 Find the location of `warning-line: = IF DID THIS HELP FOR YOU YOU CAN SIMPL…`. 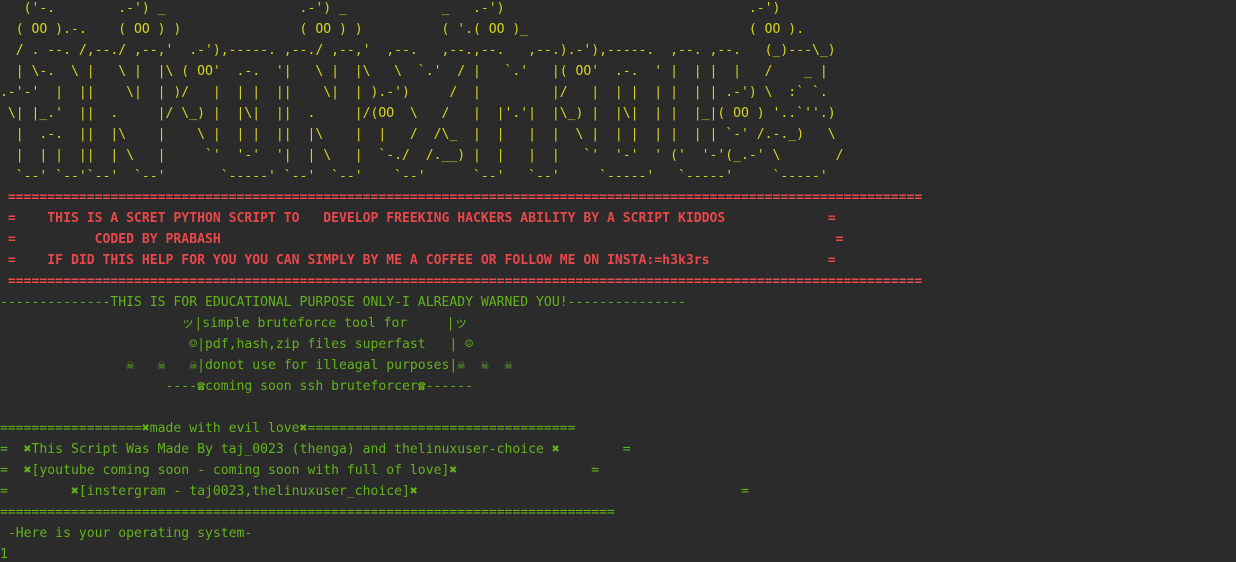

warning-line: = IF DID THIS HELP FOR YOU YOU CAN SIMPL… is located at coordinates (418, 260).